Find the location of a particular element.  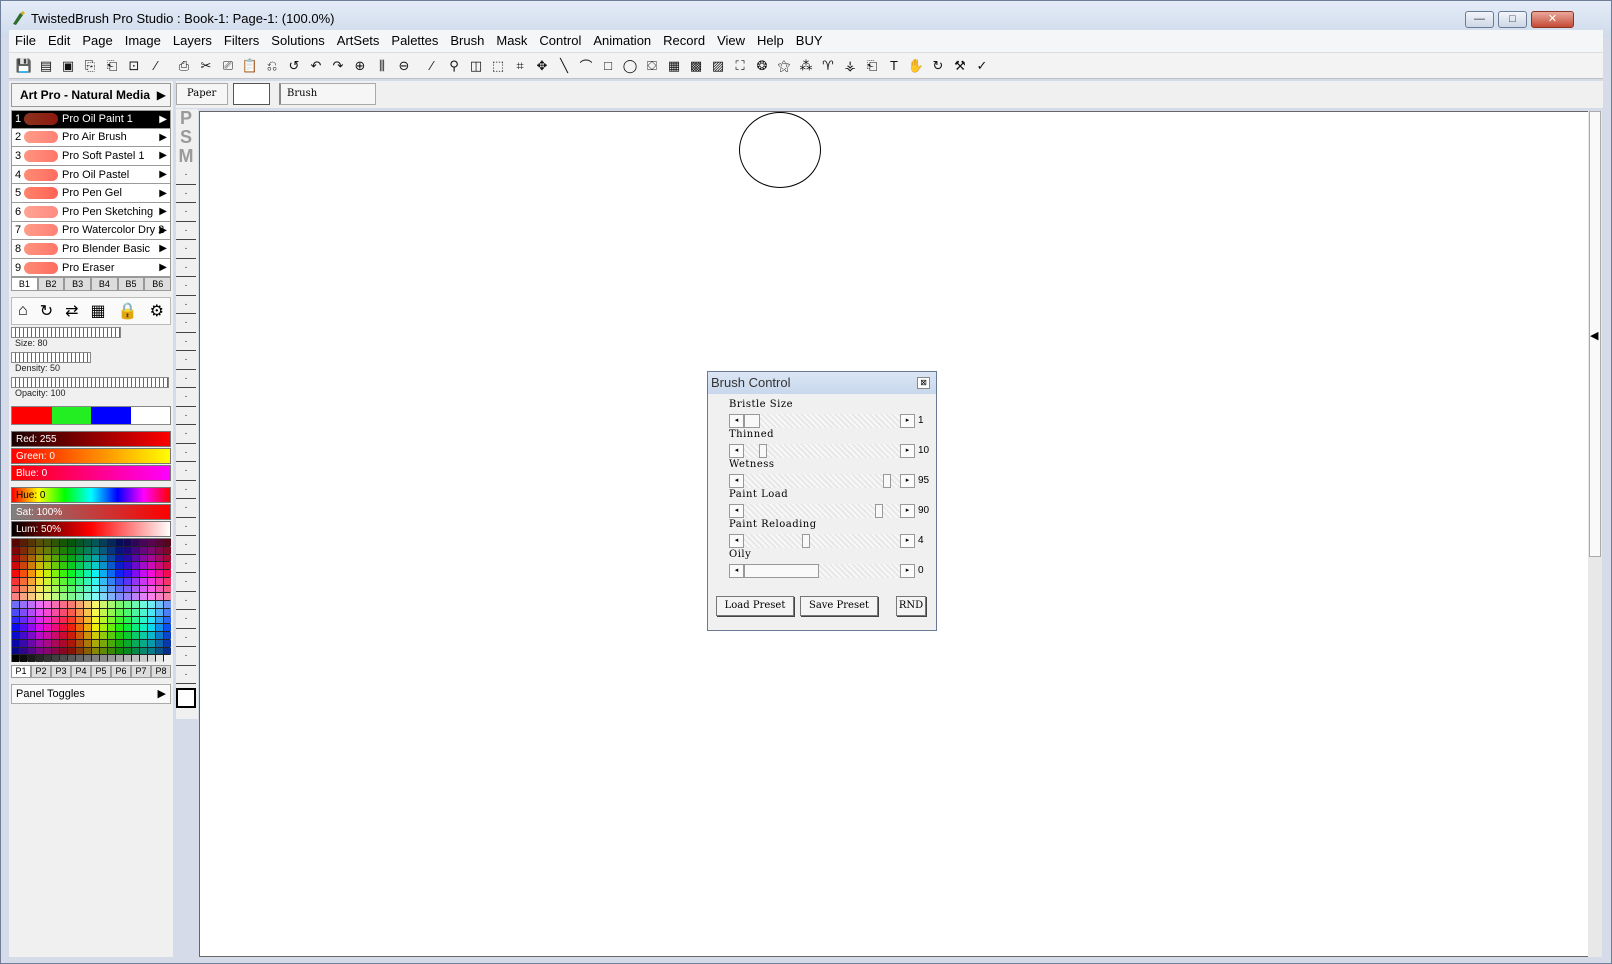

copy-layer-icon: ⎚ is located at coordinates (228, 66).